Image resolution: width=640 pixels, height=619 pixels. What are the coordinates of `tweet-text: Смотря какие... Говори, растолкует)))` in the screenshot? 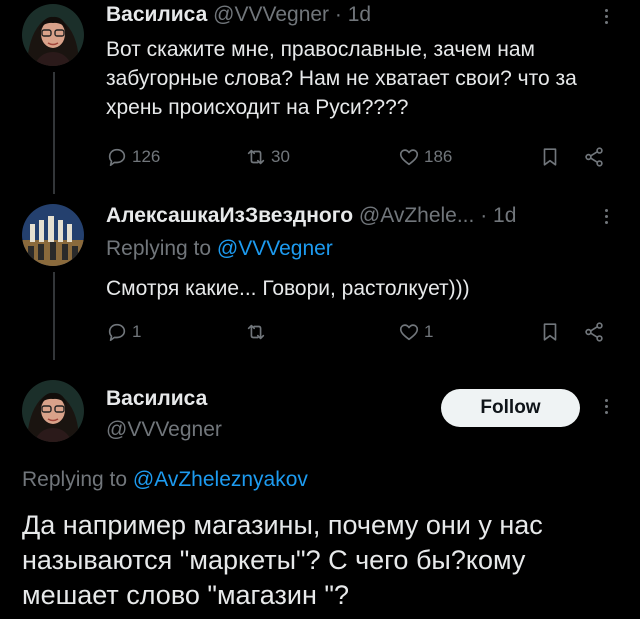 It's located at (288, 288).